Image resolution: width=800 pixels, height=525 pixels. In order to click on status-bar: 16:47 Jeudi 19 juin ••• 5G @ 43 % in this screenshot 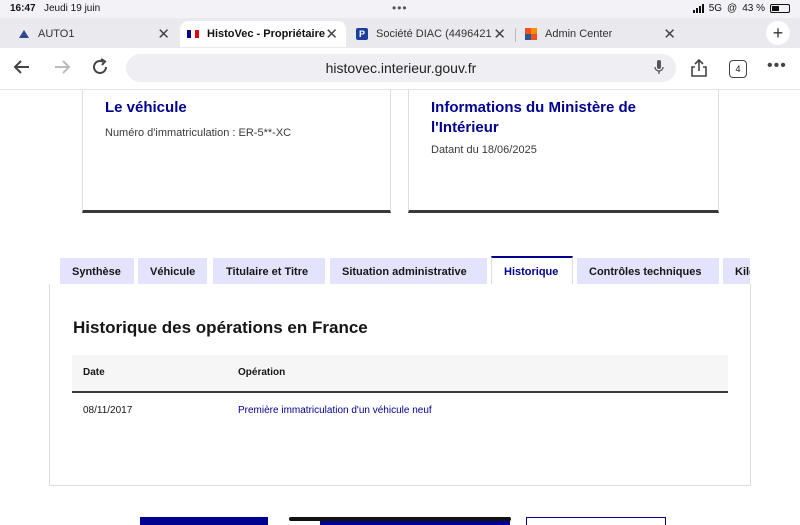, I will do `click(400, 9)`.